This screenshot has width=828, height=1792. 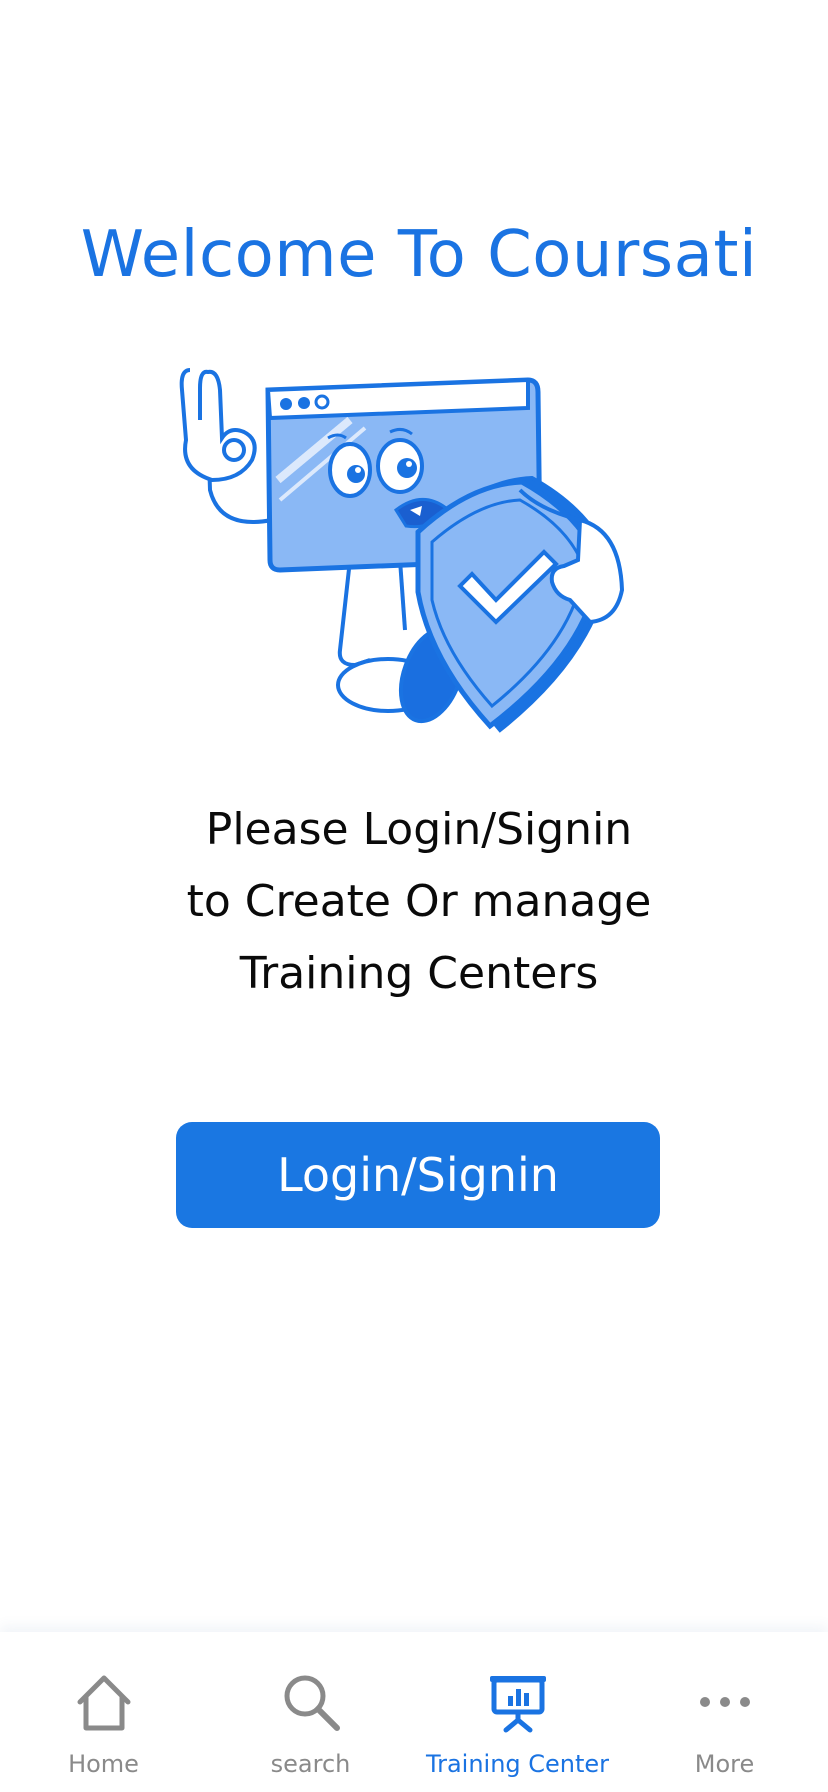 What do you see at coordinates (419, 255) in the screenshot?
I see `page-title: Welcome To Coursati` at bounding box center [419, 255].